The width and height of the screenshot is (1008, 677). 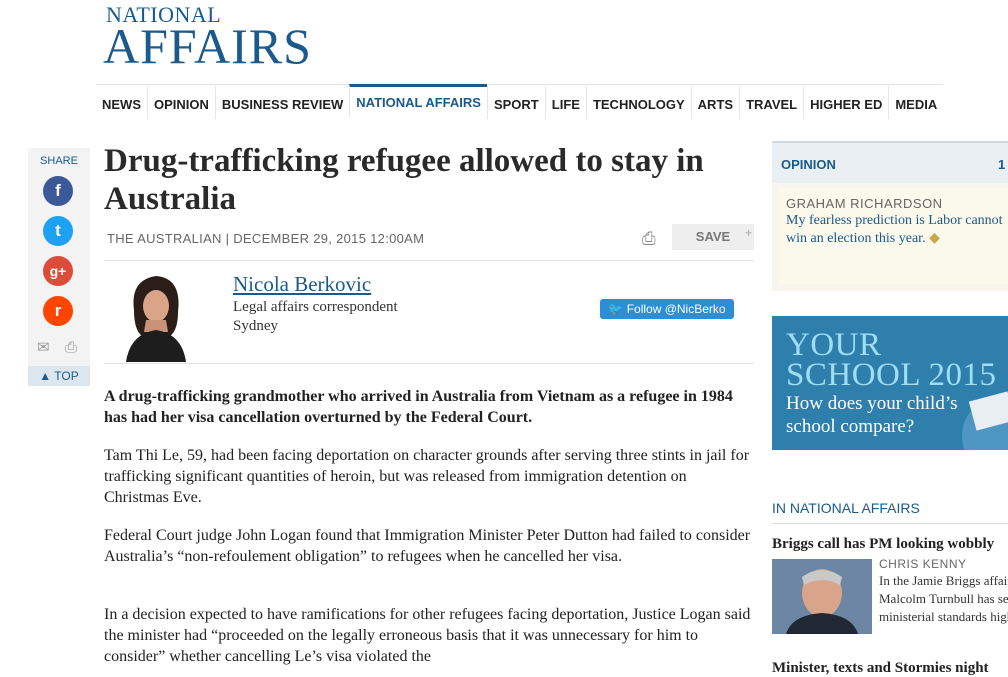 What do you see at coordinates (59, 161) in the screenshot?
I see `share-label: SHARE` at bounding box center [59, 161].